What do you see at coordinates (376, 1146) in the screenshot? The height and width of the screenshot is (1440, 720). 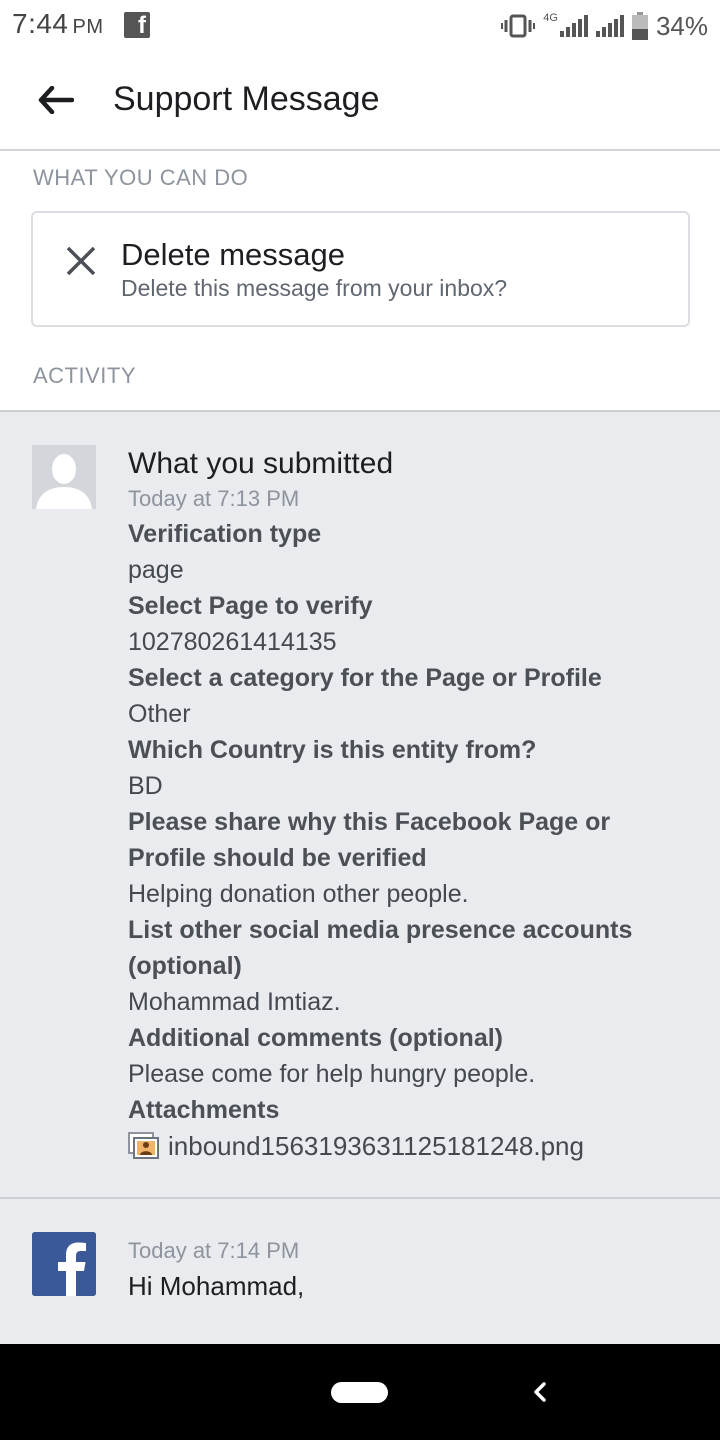 I see `attachment-filename: inbound1563193631125181248.png` at bounding box center [376, 1146].